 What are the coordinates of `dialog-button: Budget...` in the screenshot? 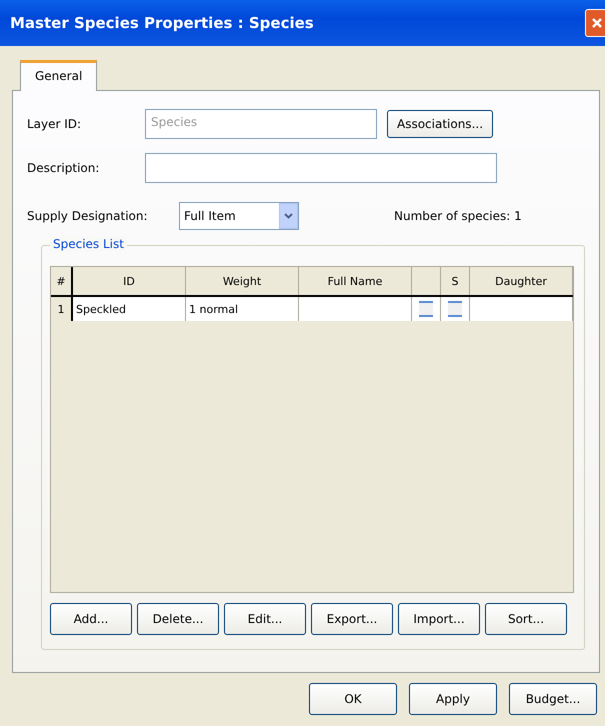 It's located at (553, 699).